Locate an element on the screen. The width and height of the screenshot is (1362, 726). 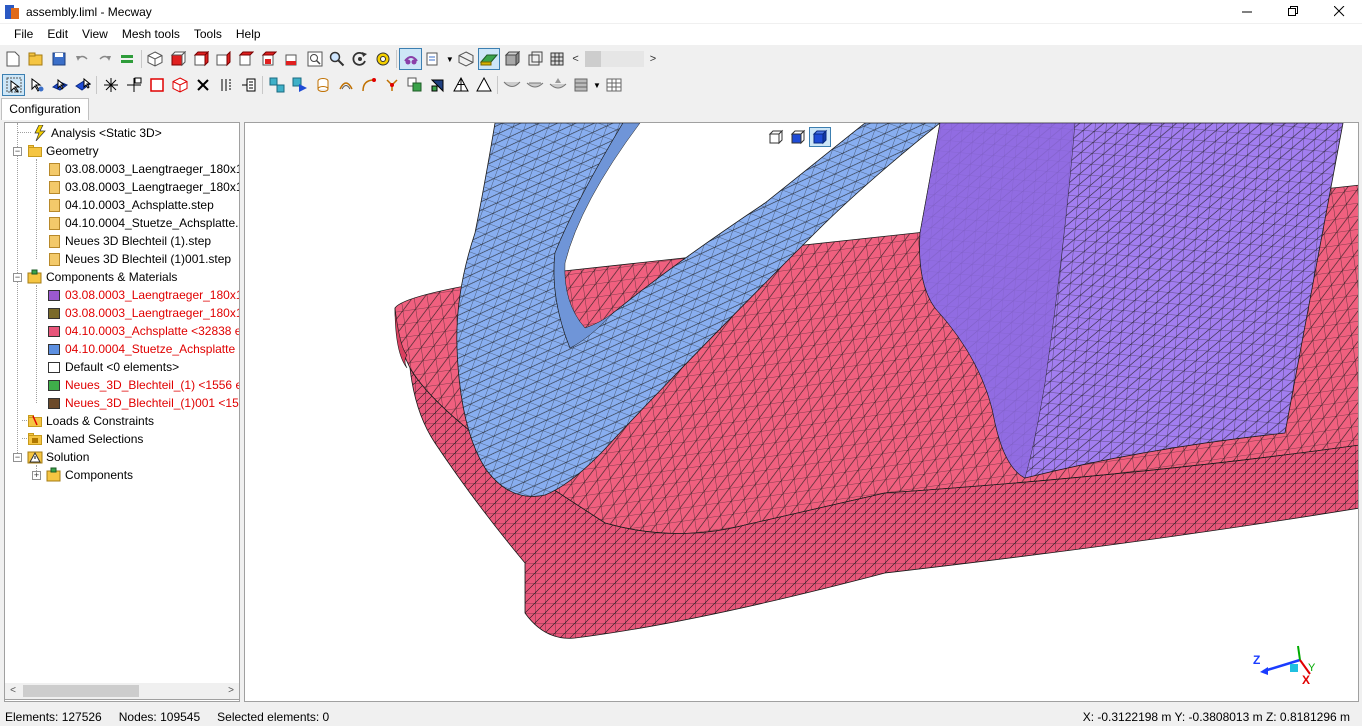
select-button is located at coordinates (13, 85).